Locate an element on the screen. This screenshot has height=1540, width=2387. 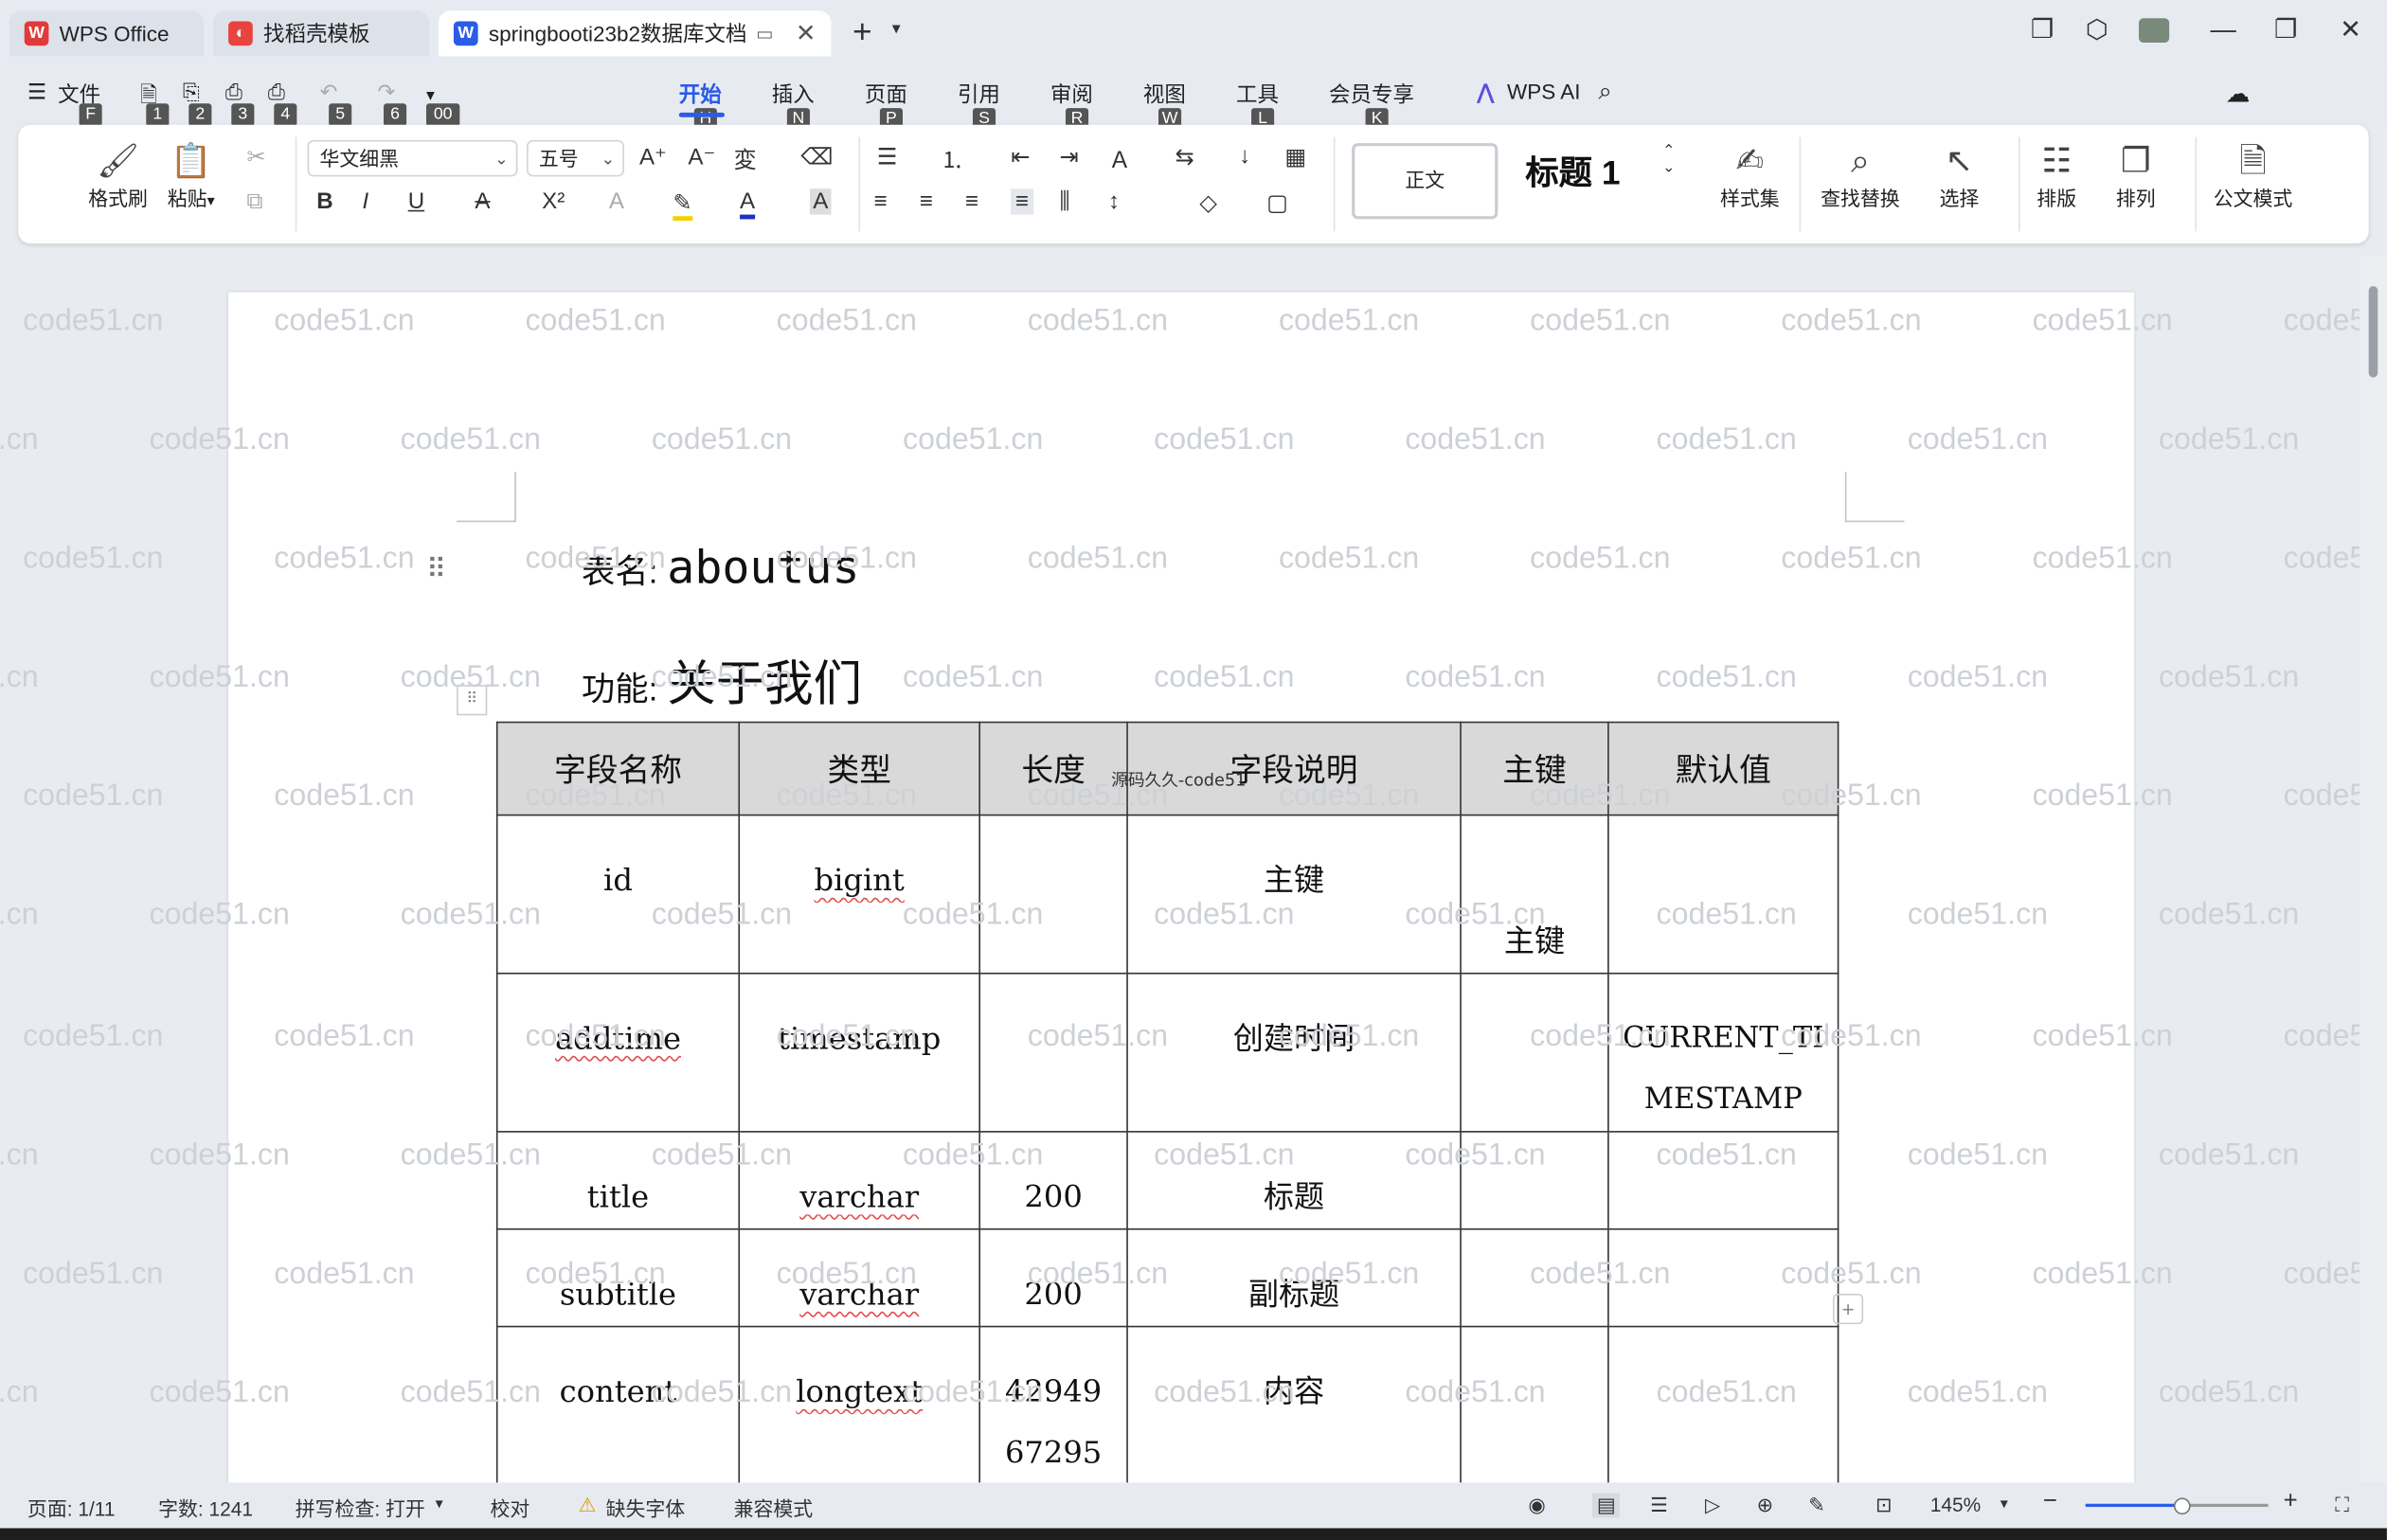
tab-member: 会员专享 is located at coordinates (1371, 95).